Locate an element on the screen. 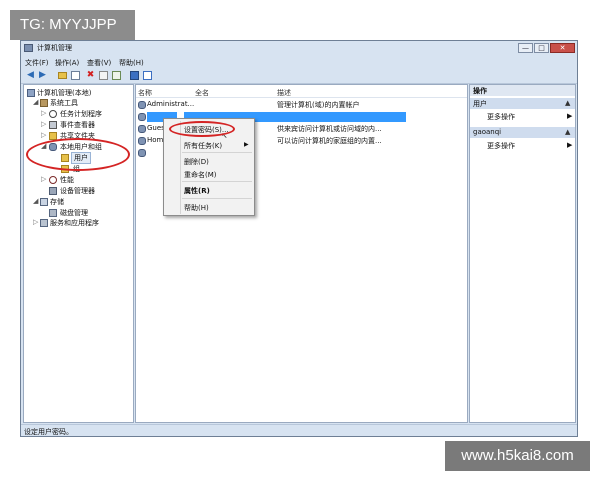 This screenshot has height=480, width=600. disk-icon is located at coordinates (53, 213).